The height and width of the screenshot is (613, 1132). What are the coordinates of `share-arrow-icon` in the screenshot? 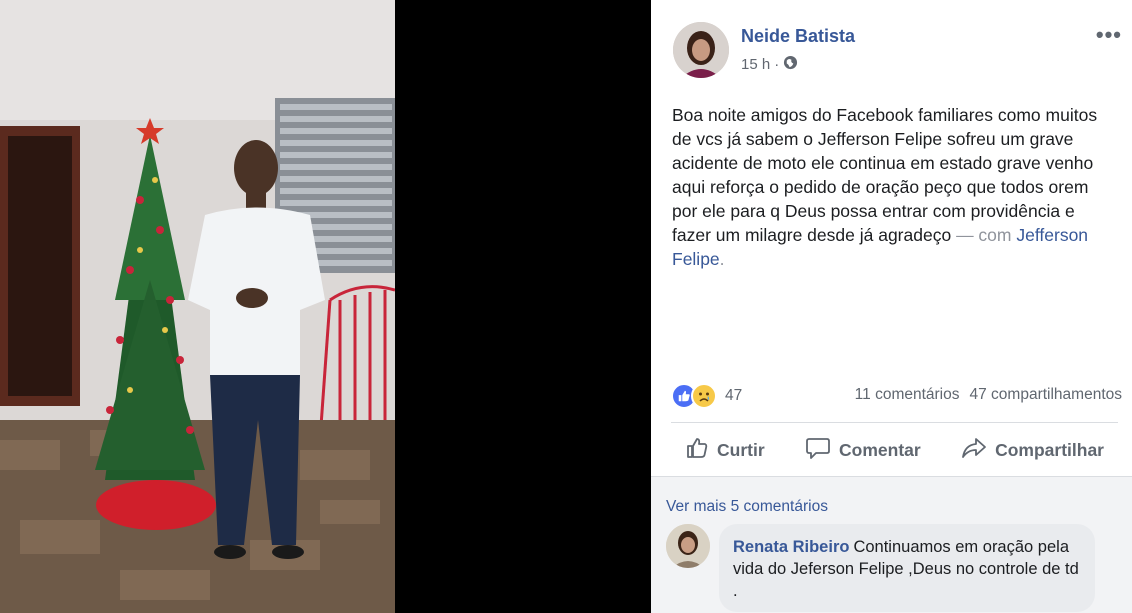 It's located at (974, 450).